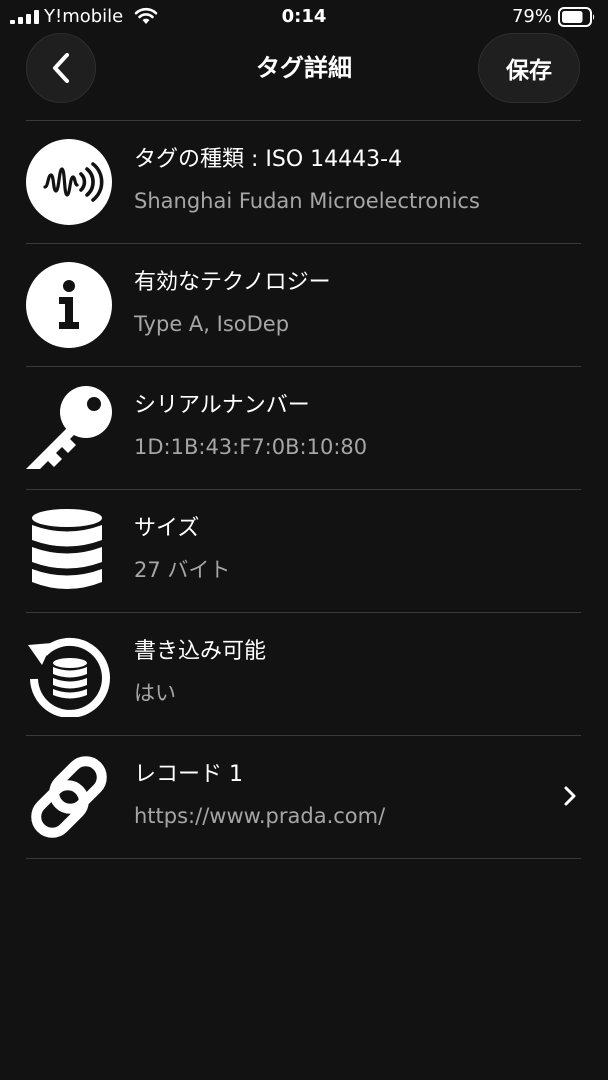  Describe the element at coordinates (182, 570) in the screenshot. I see `row-value: 27 バイト` at that location.